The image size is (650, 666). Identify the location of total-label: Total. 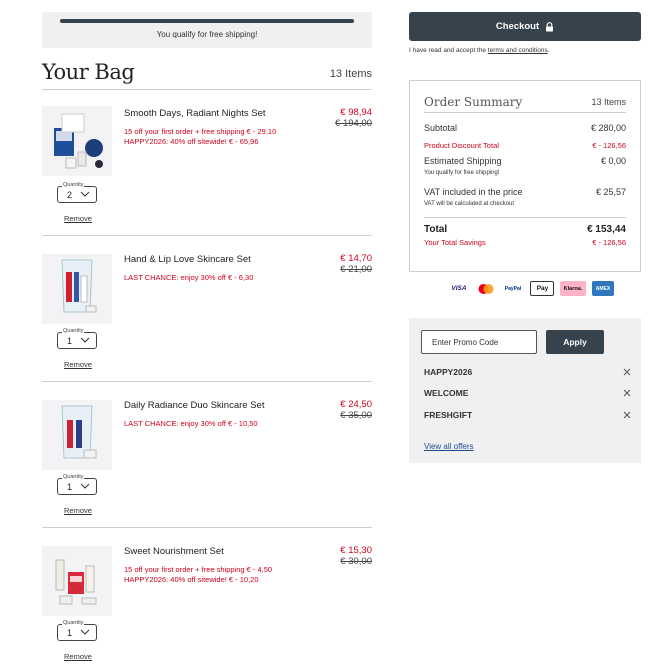
(436, 229).